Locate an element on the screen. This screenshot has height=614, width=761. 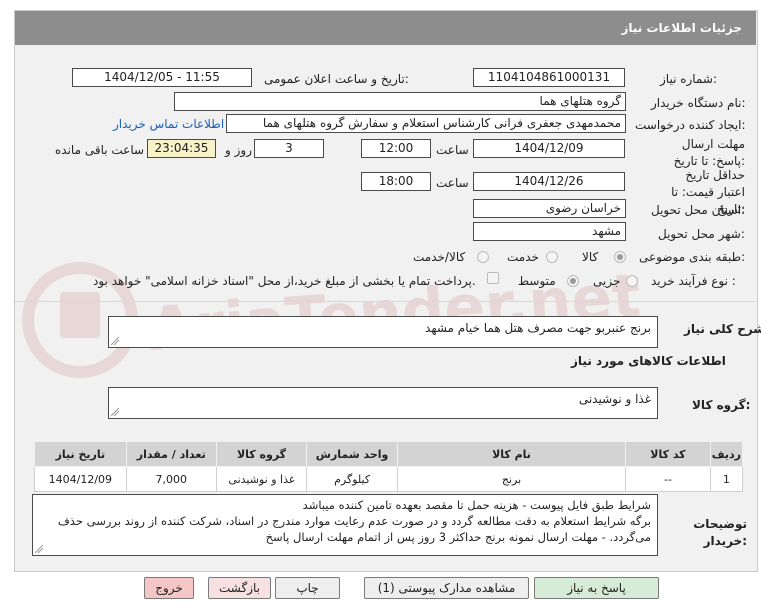
process-label: نوع فرآیند خرید : is located at coordinates (693, 281).